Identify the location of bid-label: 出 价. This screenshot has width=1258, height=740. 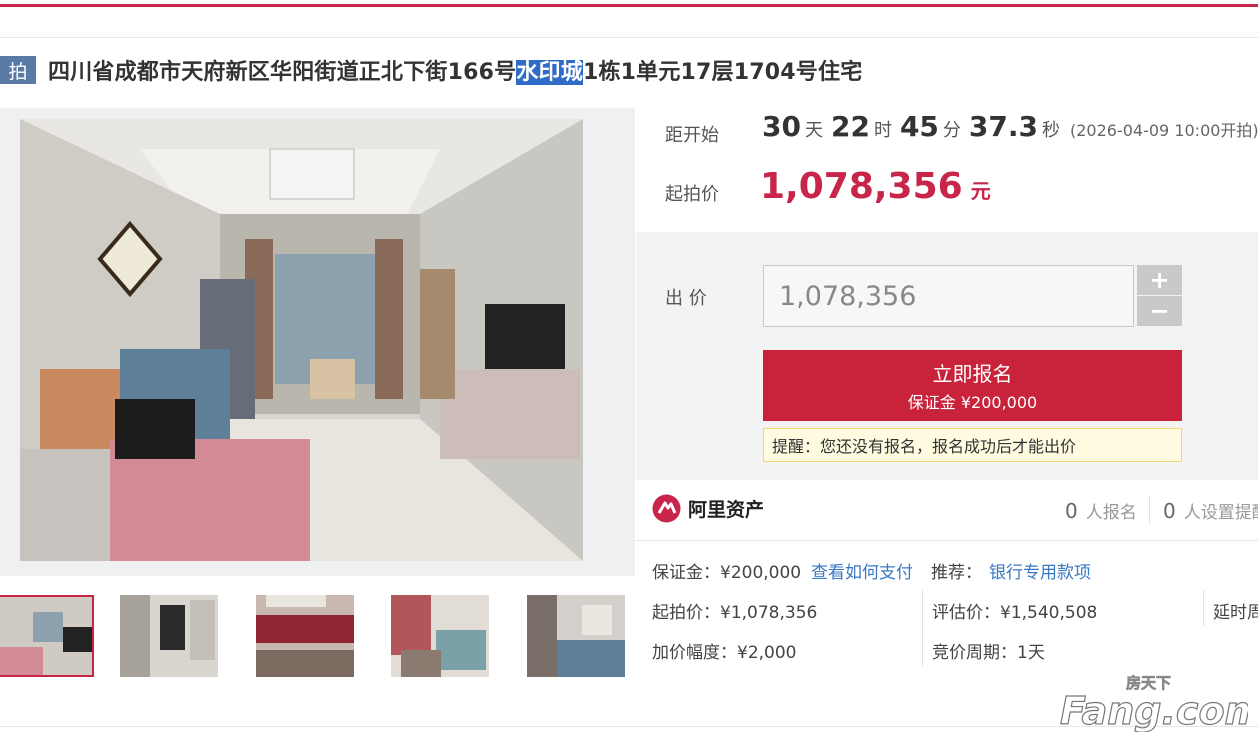
(686, 298).